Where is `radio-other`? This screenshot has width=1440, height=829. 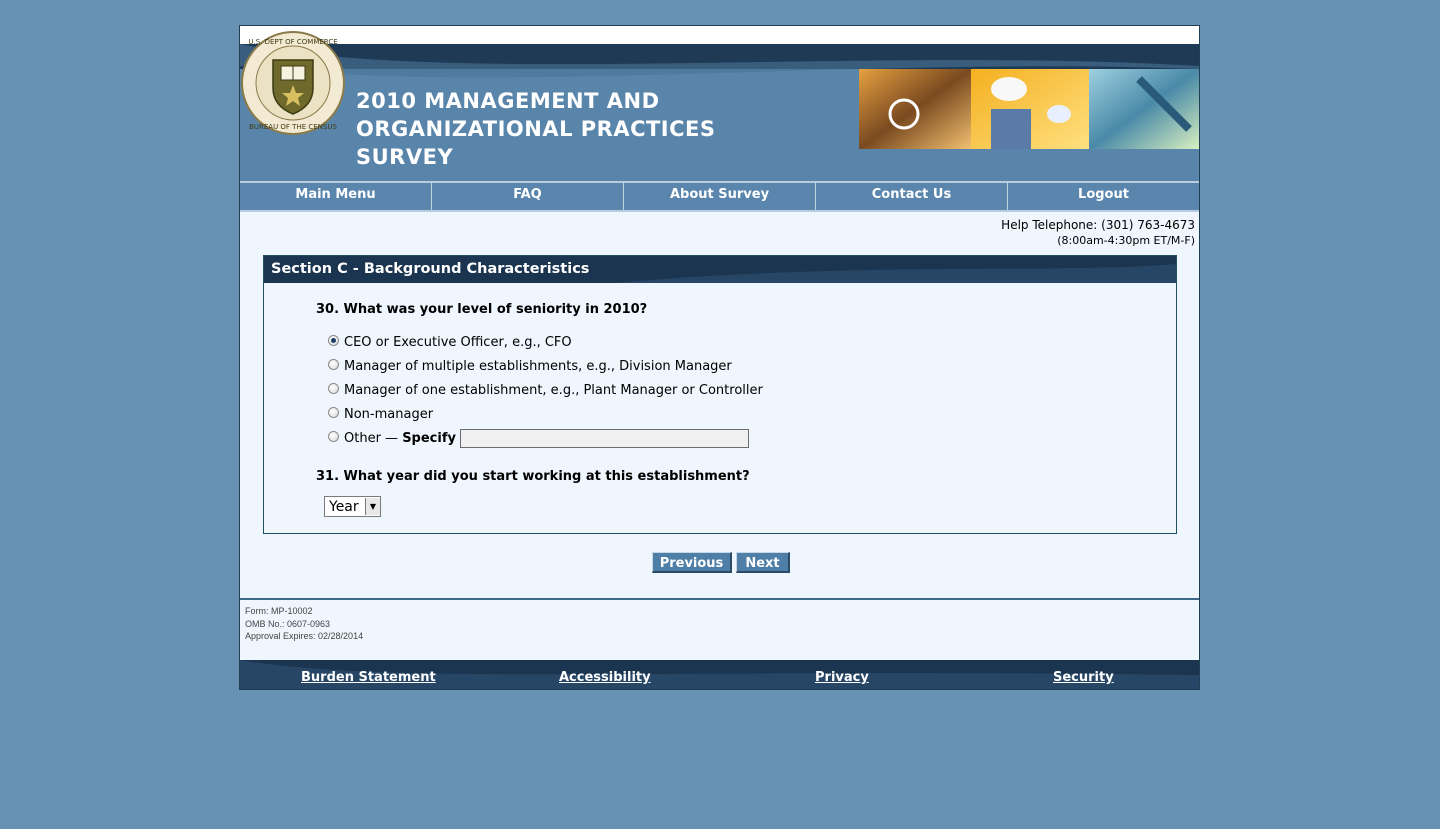
radio-other is located at coordinates (333, 436).